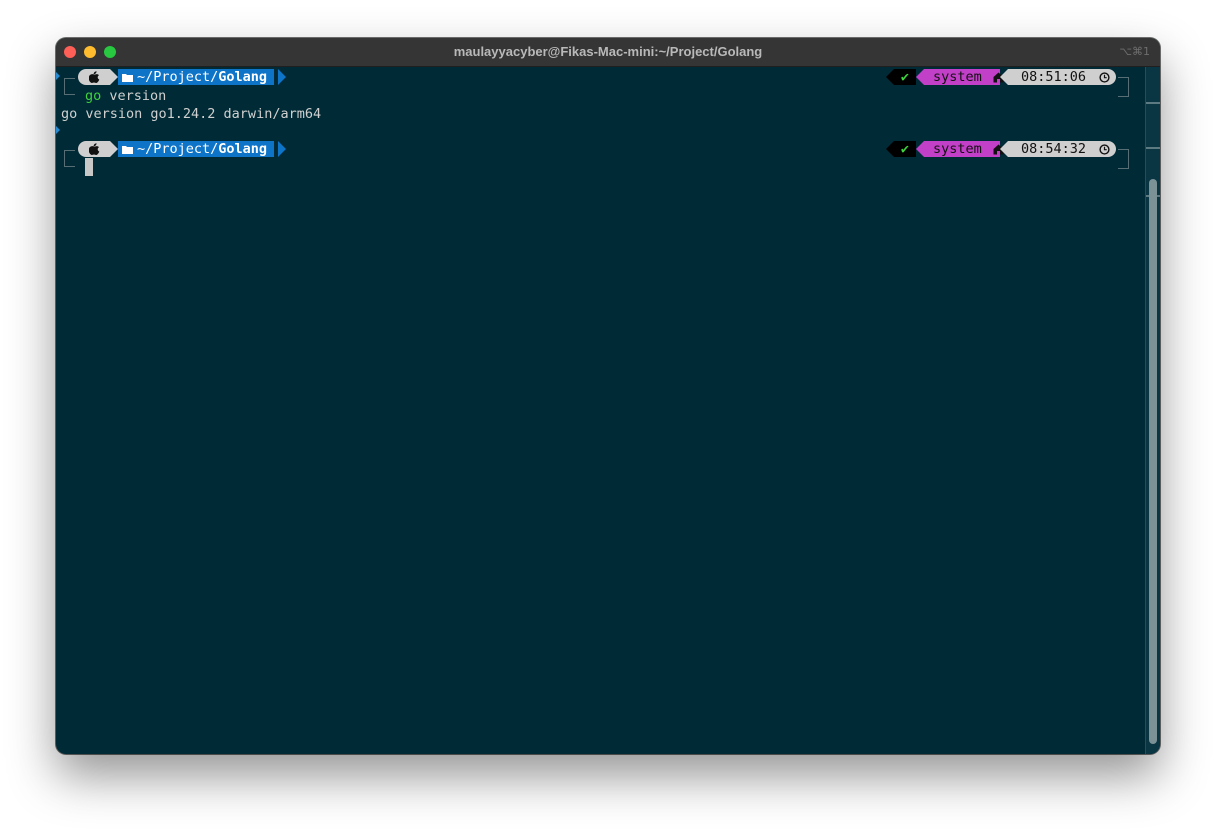 This screenshot has height=829, width=1217. I want to click on command-output: go version go1.24.2 darwin/arm64, so click(191, 114).